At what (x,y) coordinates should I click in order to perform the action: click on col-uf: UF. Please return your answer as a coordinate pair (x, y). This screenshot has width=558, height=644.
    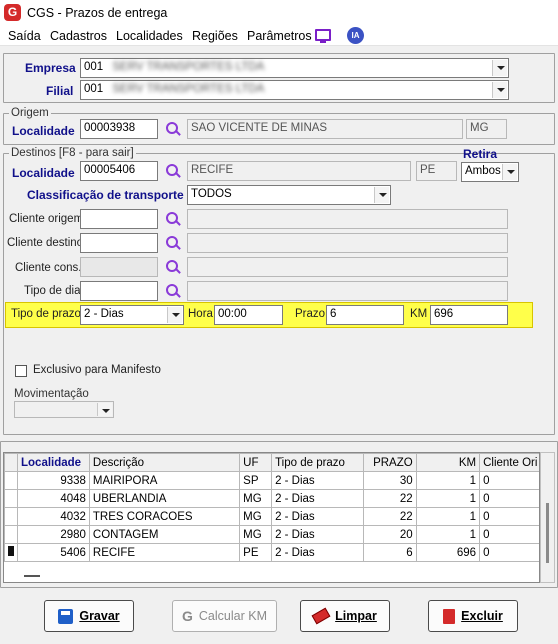
    Looking at the image, I should click on (256, 462).